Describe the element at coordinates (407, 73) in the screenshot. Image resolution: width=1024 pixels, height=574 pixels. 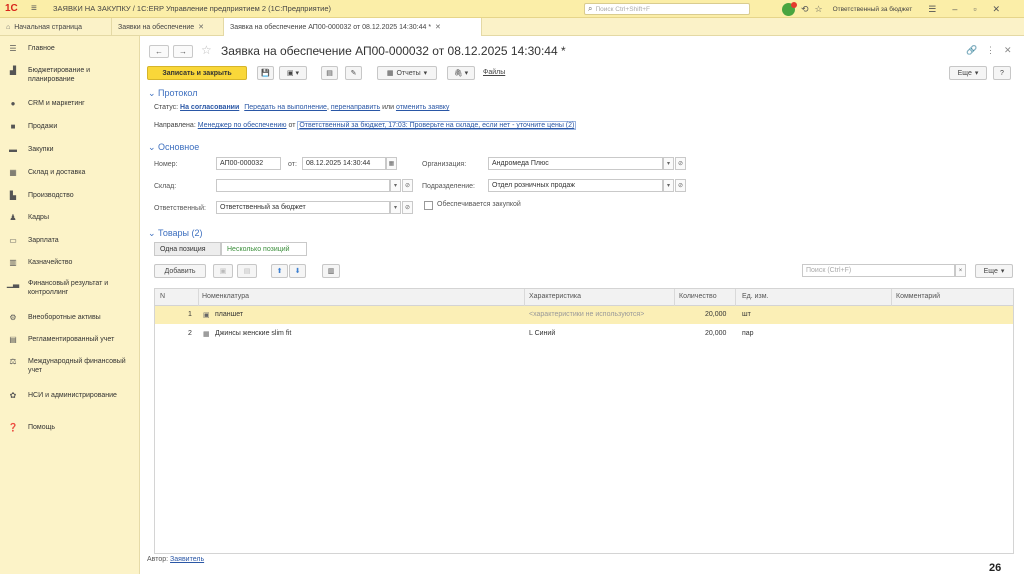
I see `reports-button: ▦ Отчеты ▾` at that location.